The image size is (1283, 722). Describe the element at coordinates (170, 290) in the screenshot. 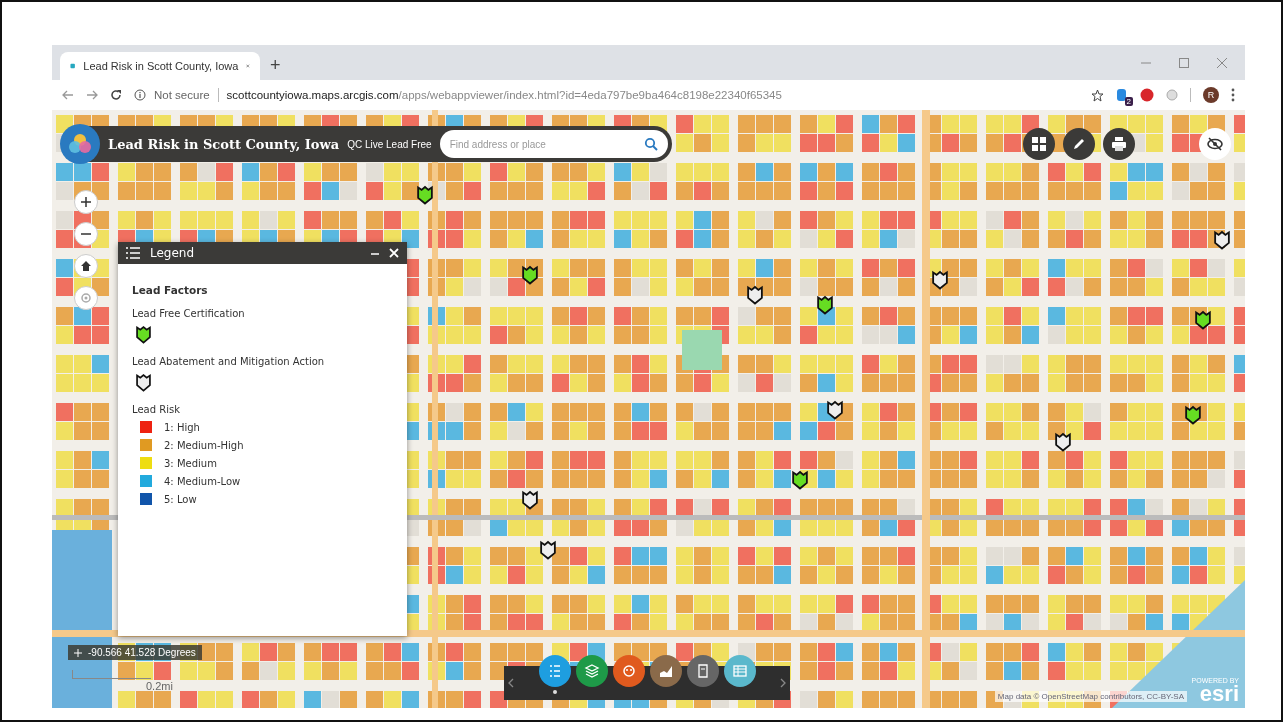

I see `legend-heading: Lead Factors` at that location.